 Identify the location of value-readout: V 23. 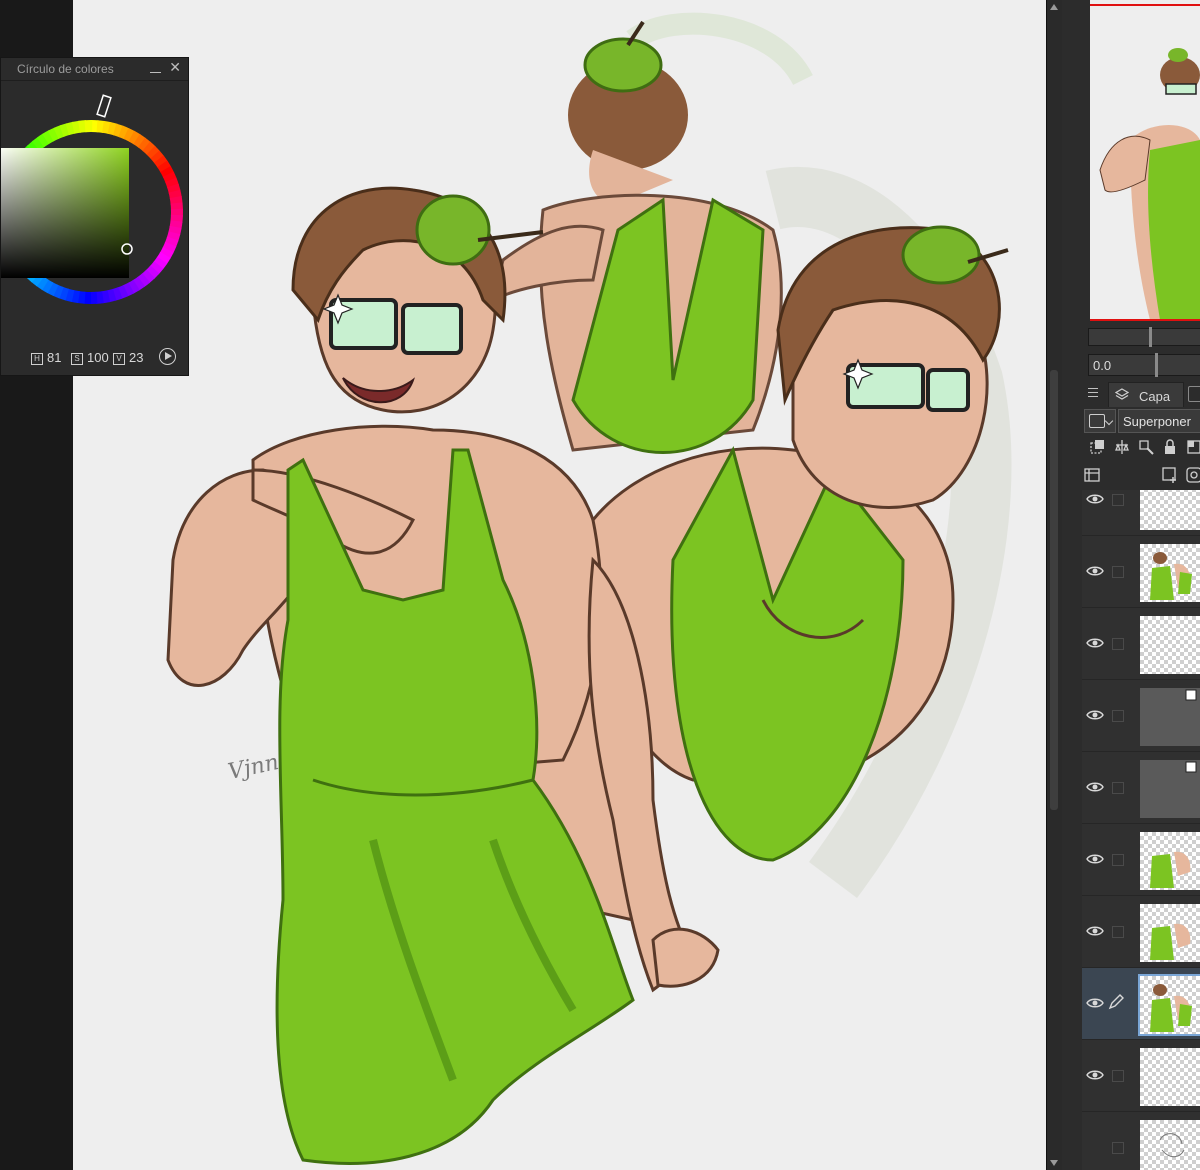
(128, 357).